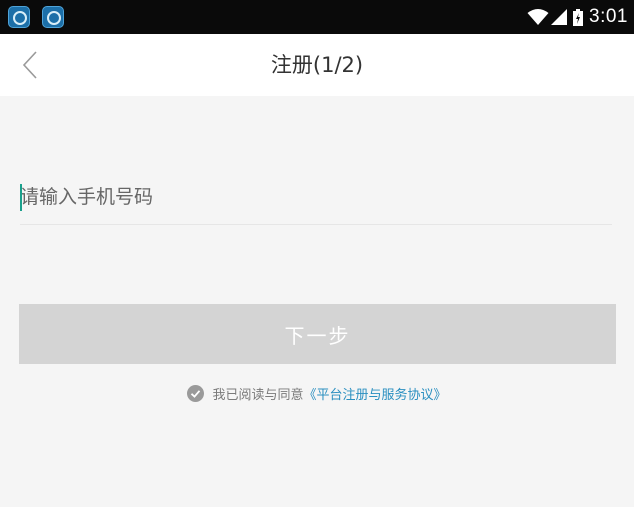  Describe the element at coordinates (317, 334) in the screenshot. I see `next-button: 下一步` at that location.